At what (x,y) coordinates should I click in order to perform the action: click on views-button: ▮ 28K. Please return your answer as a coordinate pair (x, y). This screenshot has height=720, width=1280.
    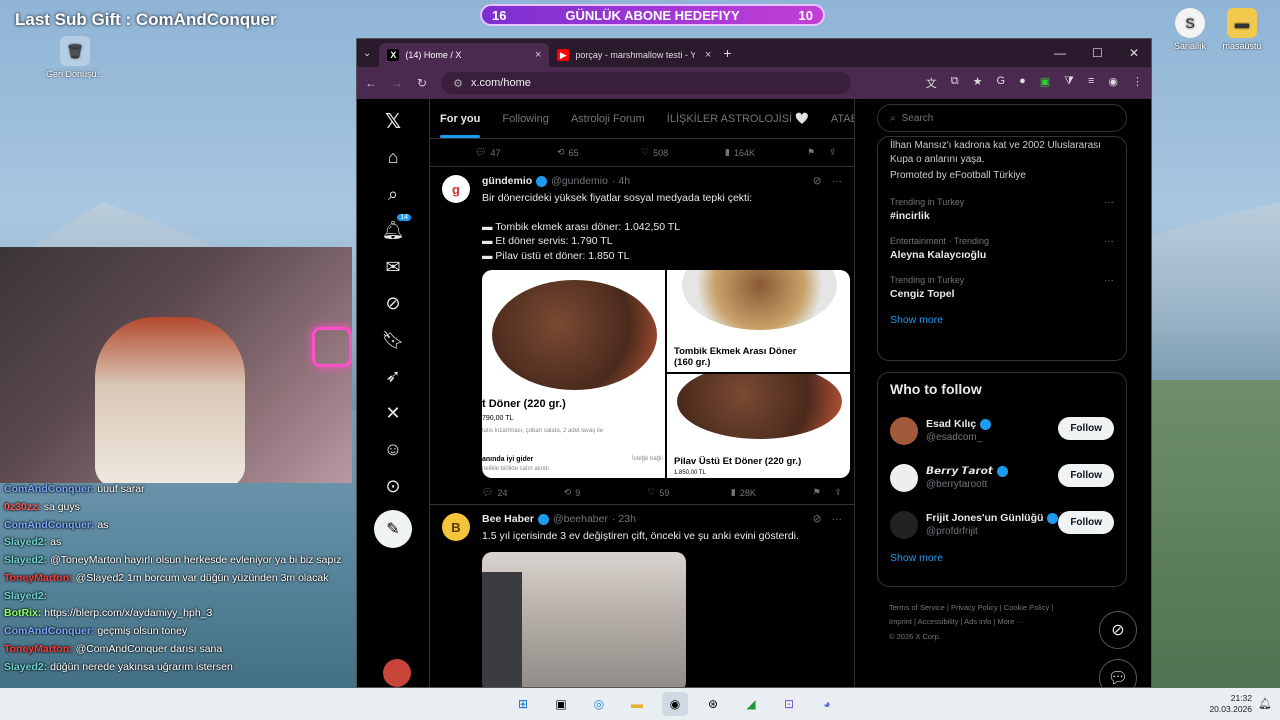
    Looking at the image, I should click on (772, 492).